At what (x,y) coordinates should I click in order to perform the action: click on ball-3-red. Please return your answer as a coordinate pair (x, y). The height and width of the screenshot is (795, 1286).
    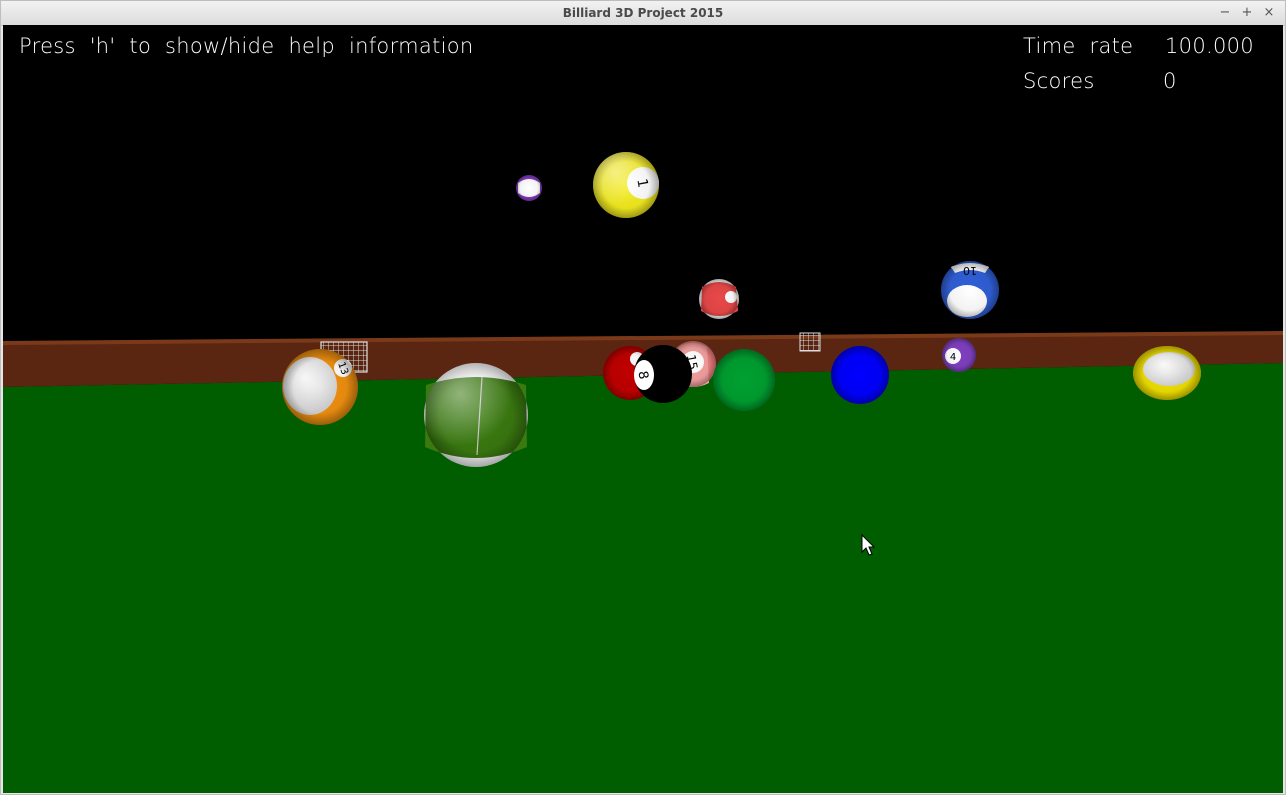
    Looking at the image, I should click on (719, 299).